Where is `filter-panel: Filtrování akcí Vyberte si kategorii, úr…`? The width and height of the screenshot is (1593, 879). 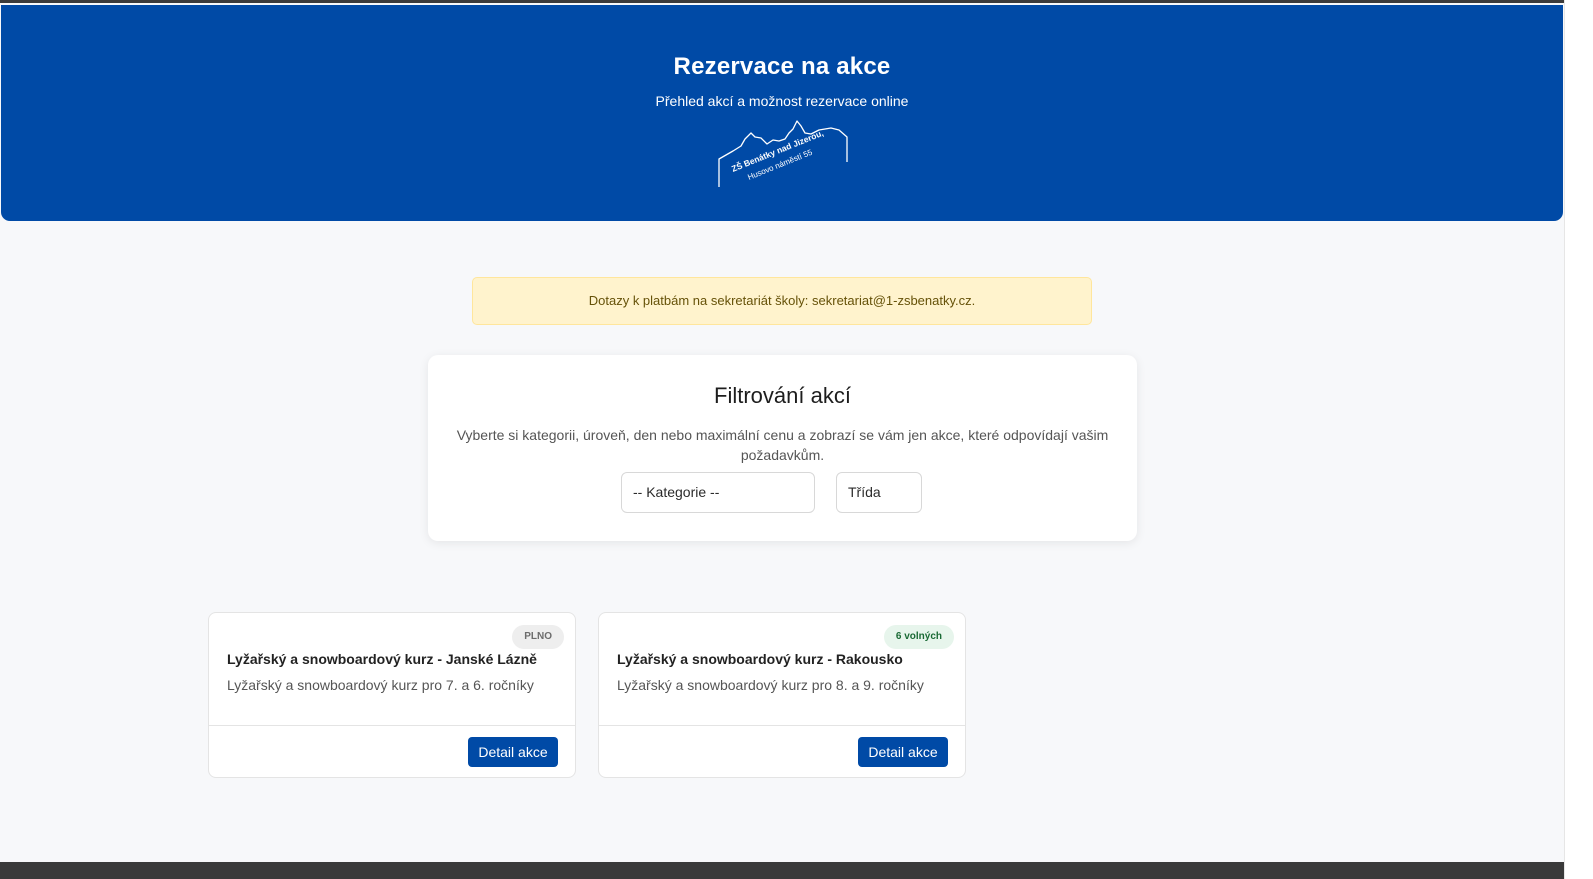
filter-panel: Filtrování akcí Vyberte si kategorii, úr… is located at coordinates (782, 448).